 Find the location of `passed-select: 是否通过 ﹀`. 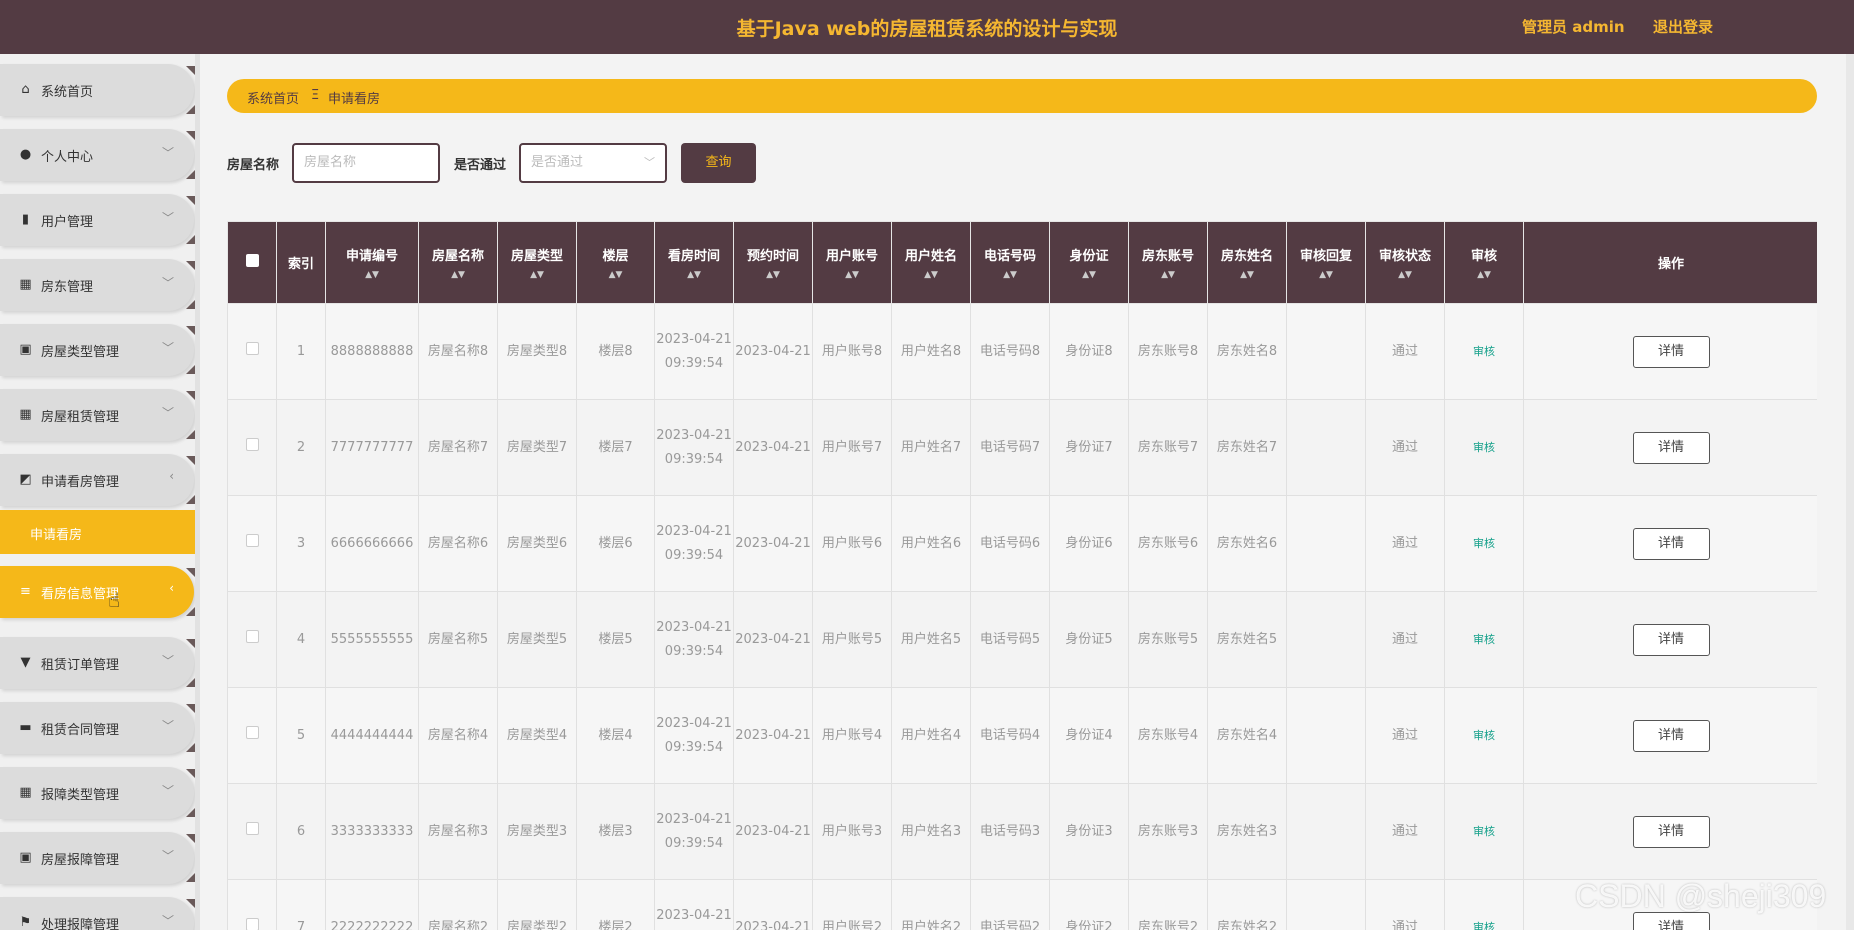

passed-select: 是否通过 ﹀ is located at coordinates (593, 163).